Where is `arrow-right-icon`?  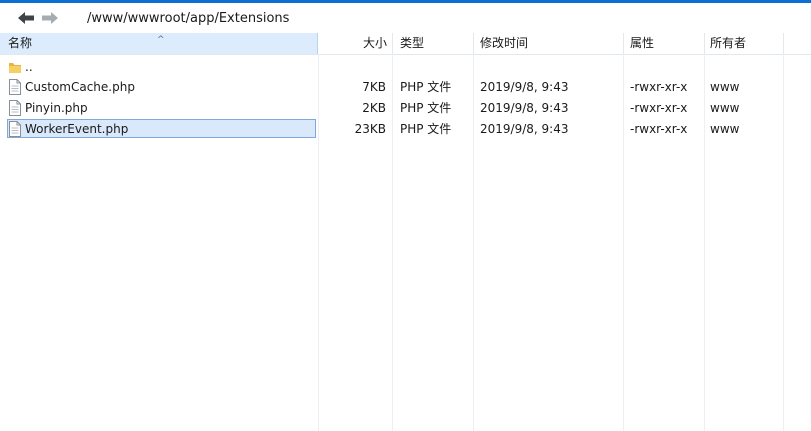
arrow-right-icon is located at coordinates (50, 18).